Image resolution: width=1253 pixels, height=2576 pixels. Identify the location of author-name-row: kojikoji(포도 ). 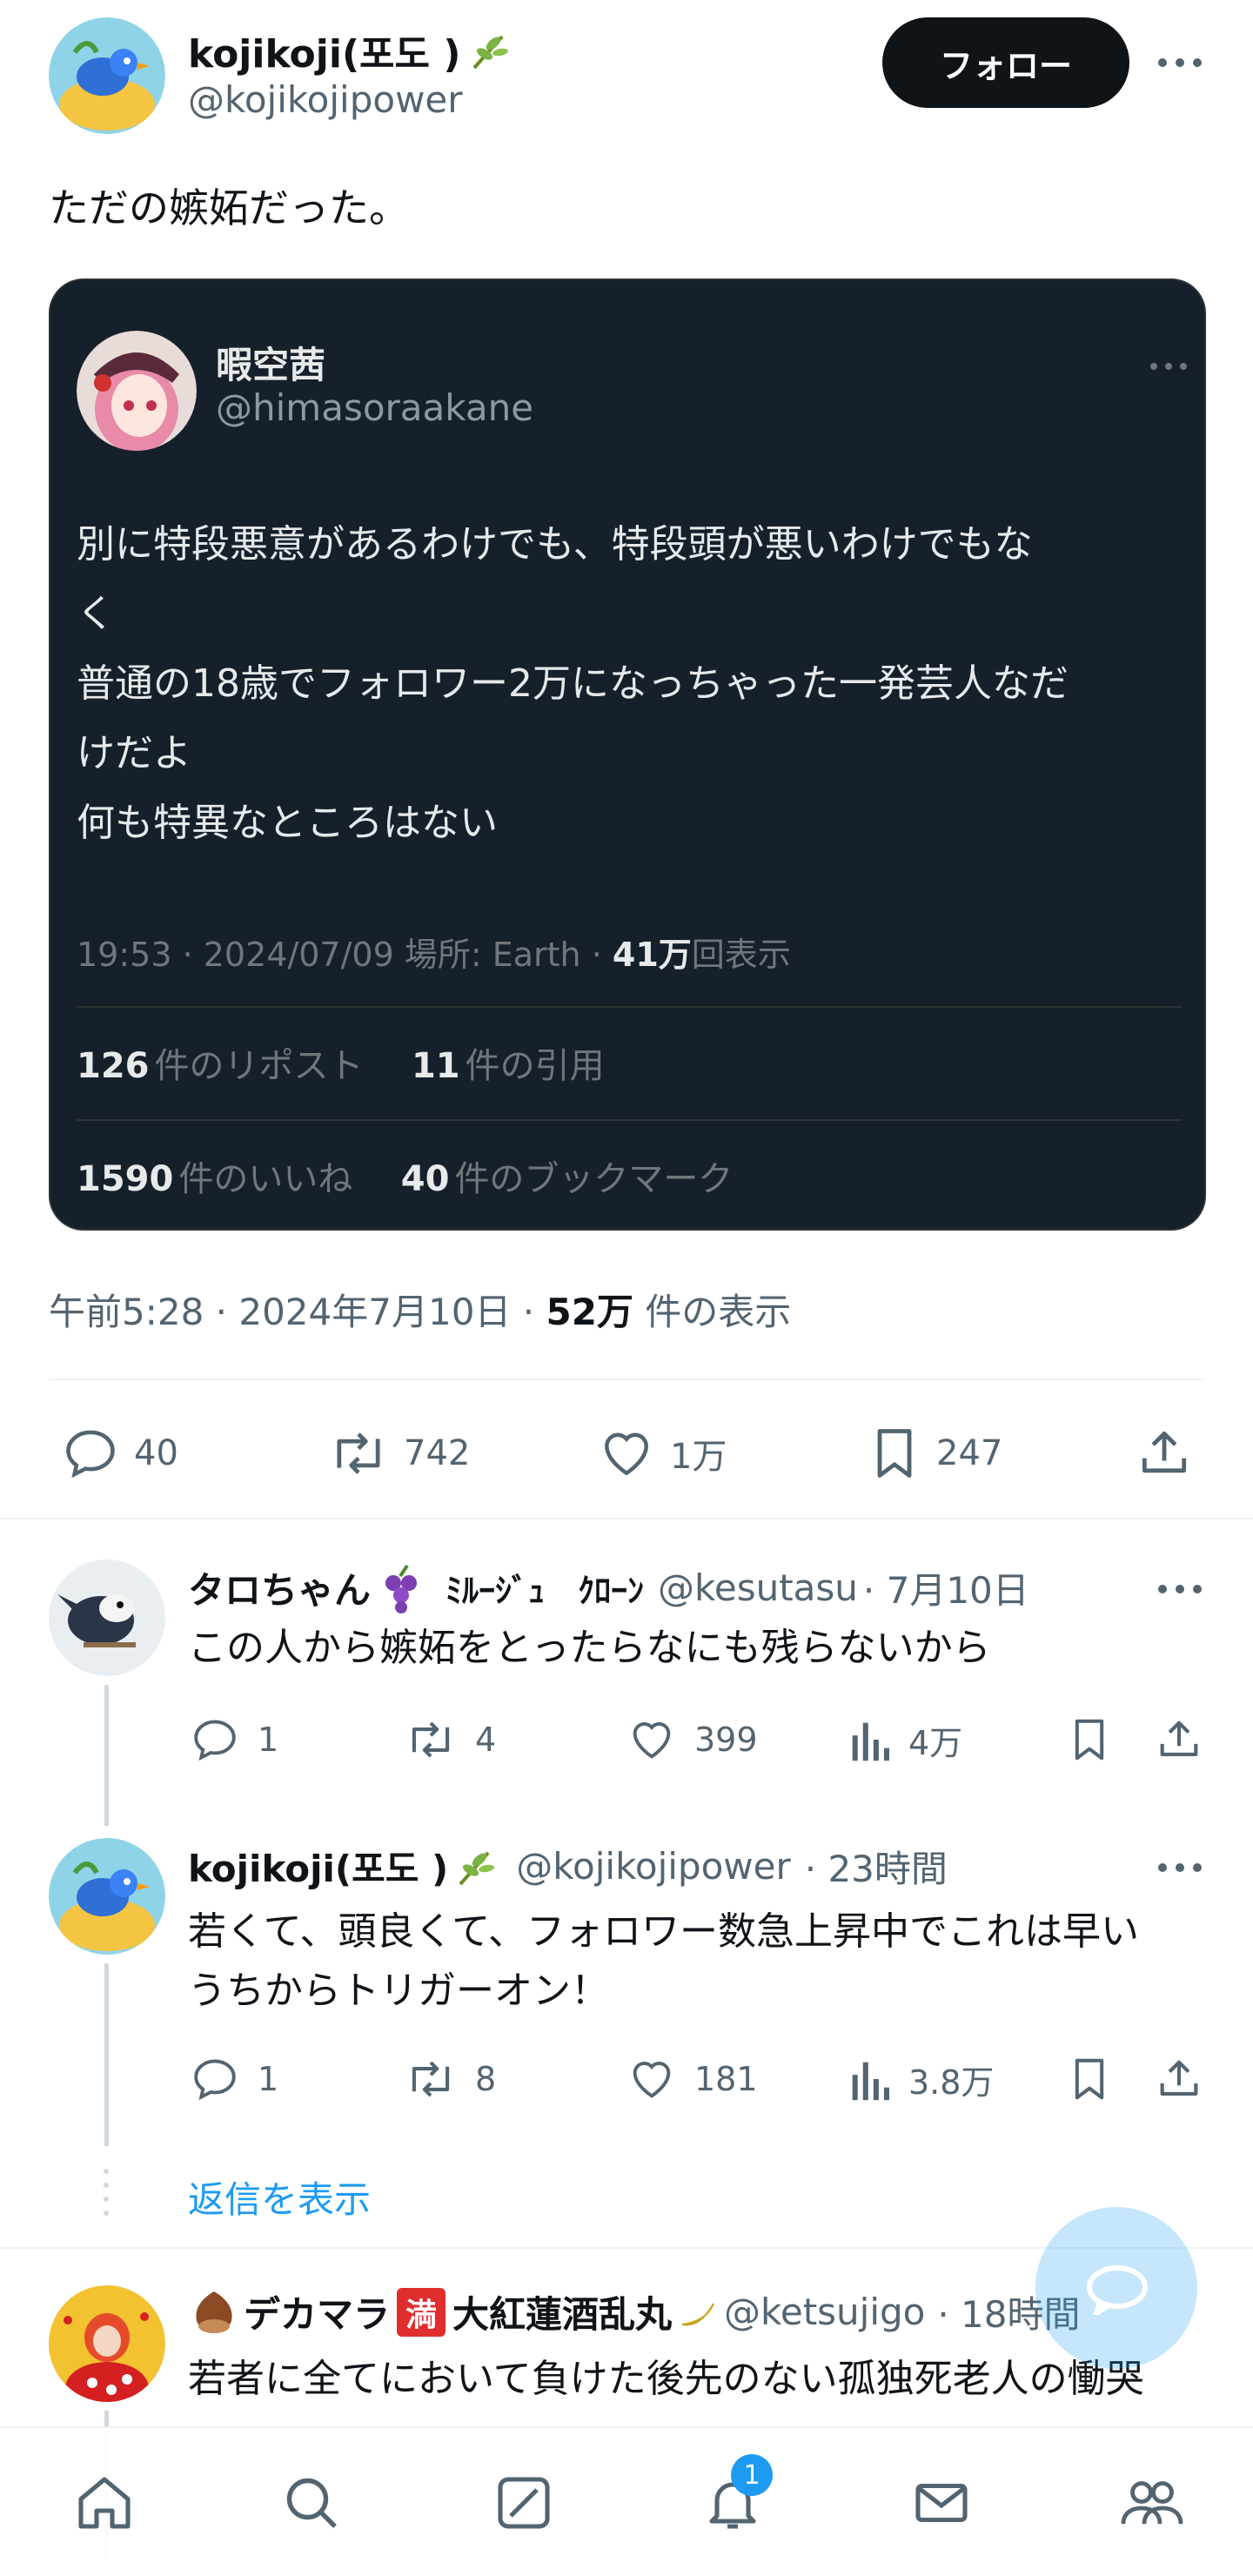
(351, 50).